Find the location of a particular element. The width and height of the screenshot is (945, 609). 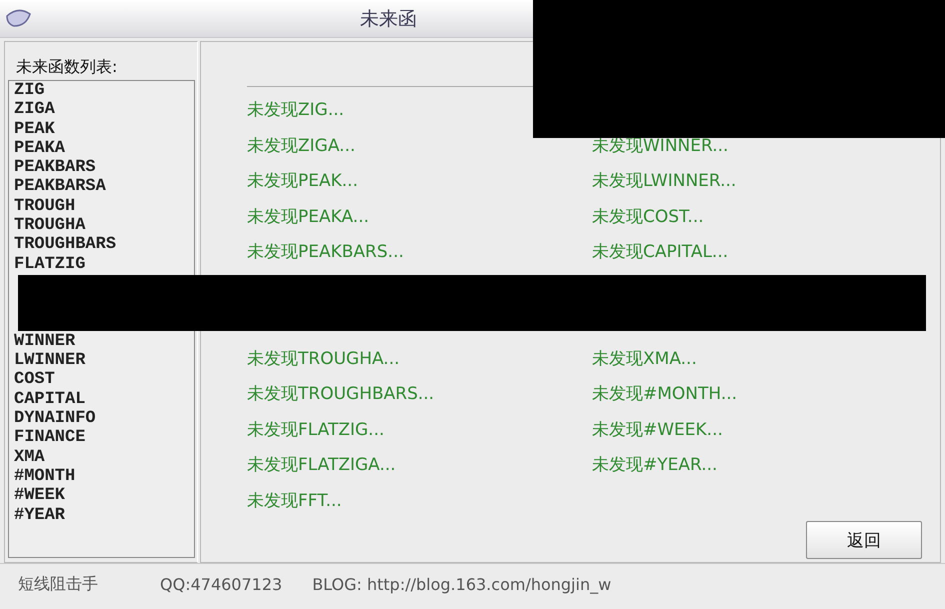

status-text: QQ:474607123 is located at coordinates (221, 584).